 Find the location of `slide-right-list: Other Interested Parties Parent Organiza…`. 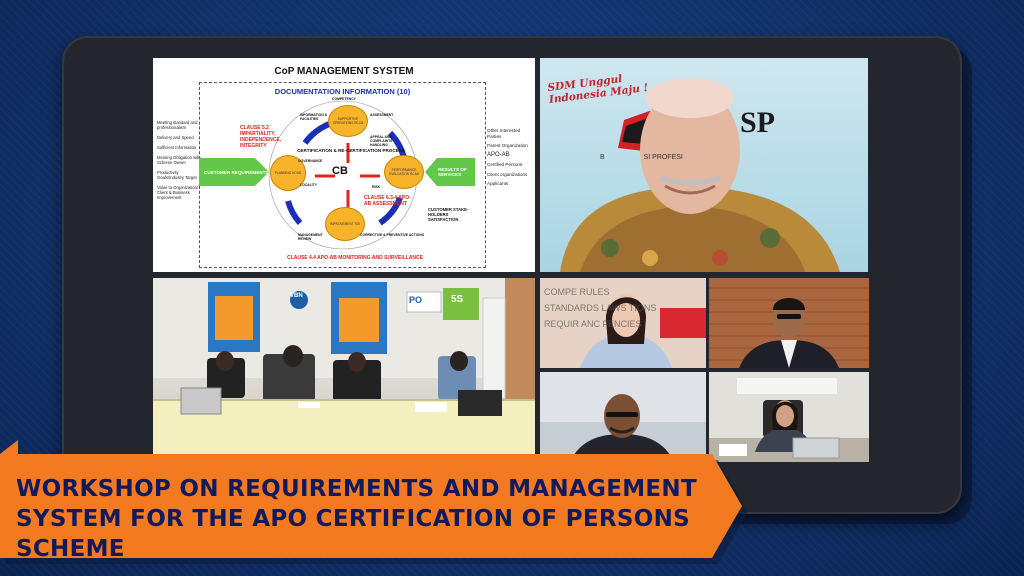

slide-right-list: Other Interested Parties Parent Organiza… is located at coordinates (510, 159).